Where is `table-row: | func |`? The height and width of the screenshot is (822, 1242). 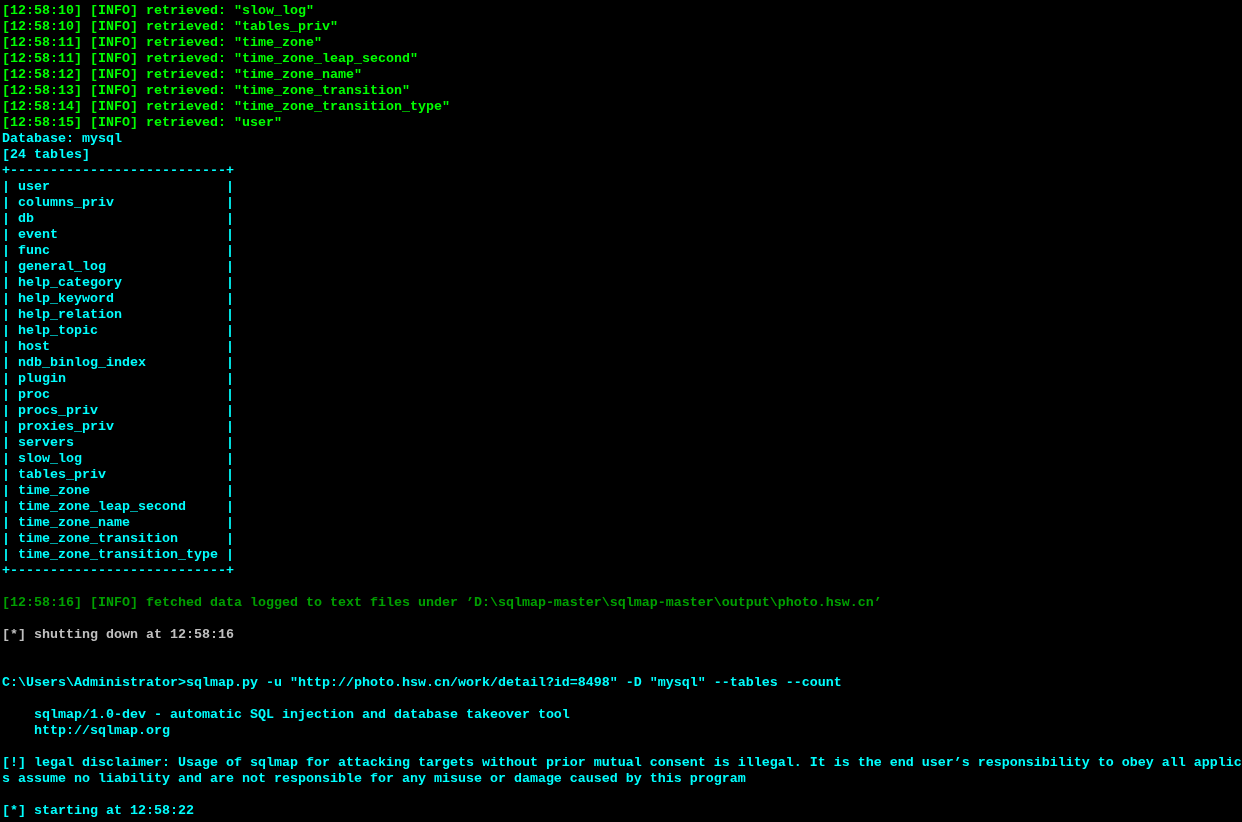 table-row: | func | is located at coordinates (118, 251).